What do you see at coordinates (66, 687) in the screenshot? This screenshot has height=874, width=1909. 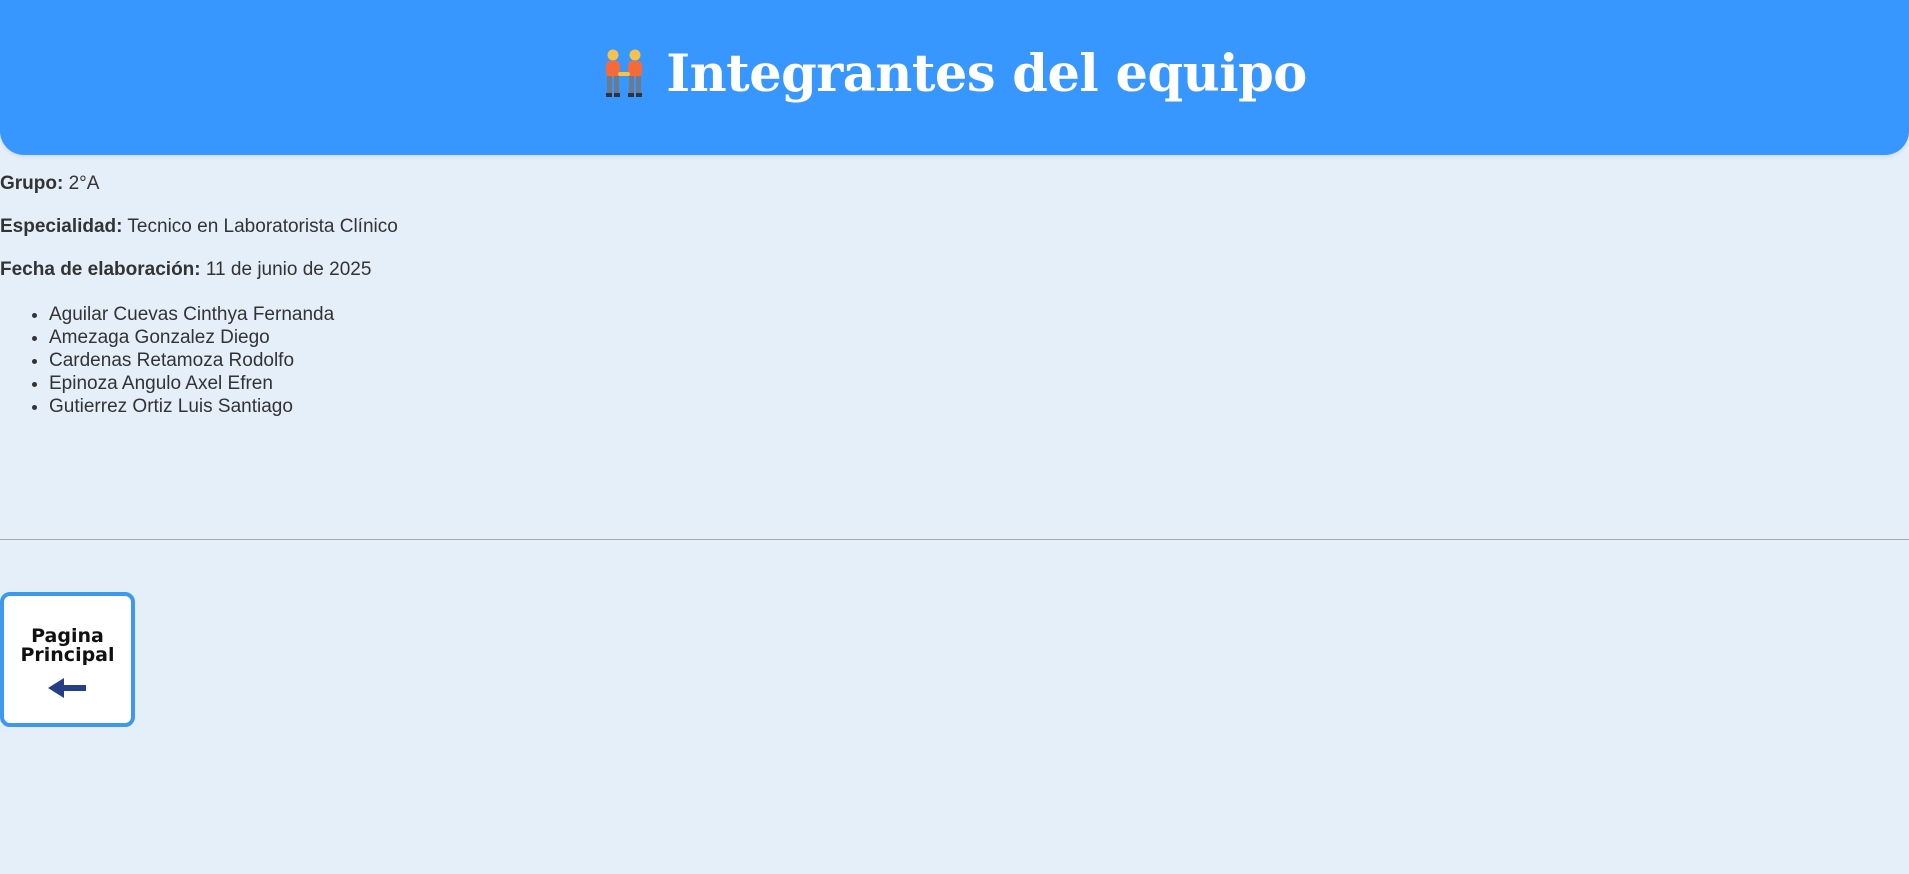 I see `arrow-left-icon` at bounding box center [66, 687].